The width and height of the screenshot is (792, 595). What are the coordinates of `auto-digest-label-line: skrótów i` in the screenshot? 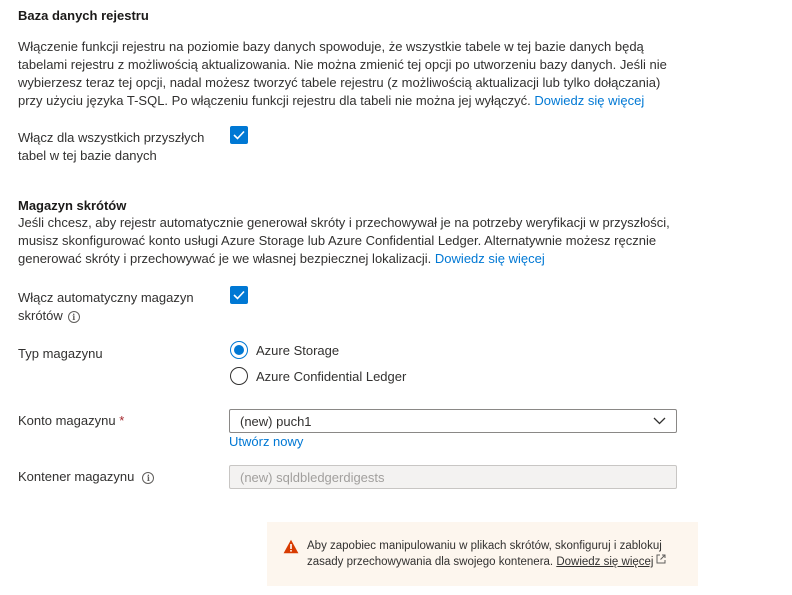 It's located at (118, 316).